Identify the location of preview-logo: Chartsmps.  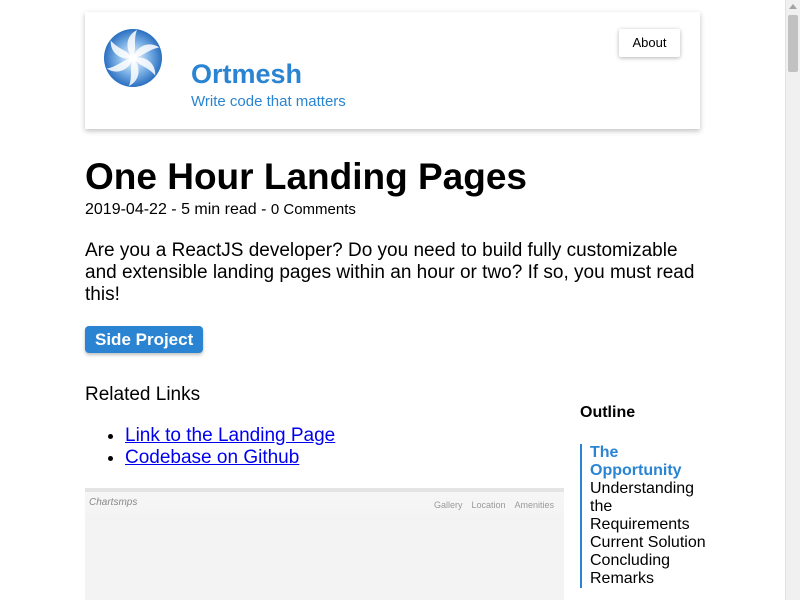
(113, 502).